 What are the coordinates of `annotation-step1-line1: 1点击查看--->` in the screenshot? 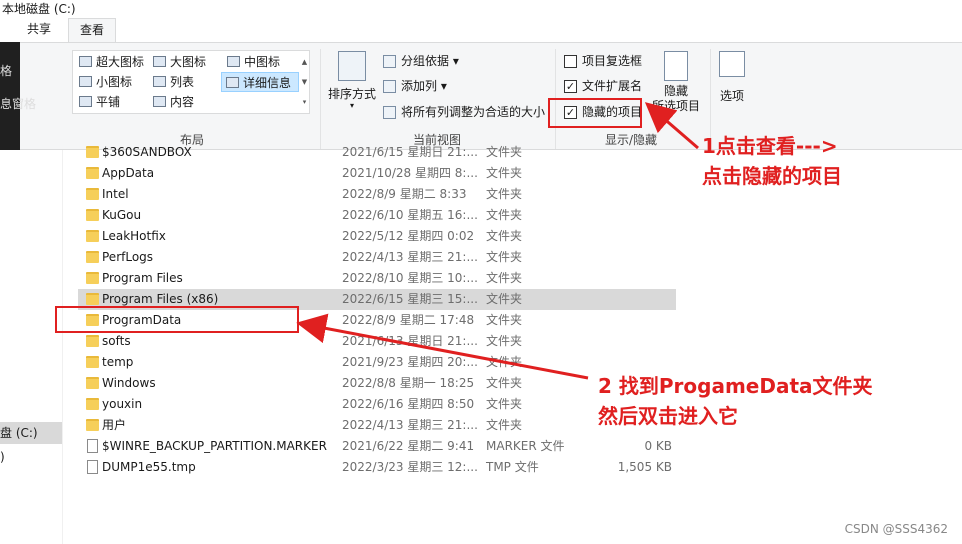 It's located at (770, 146).